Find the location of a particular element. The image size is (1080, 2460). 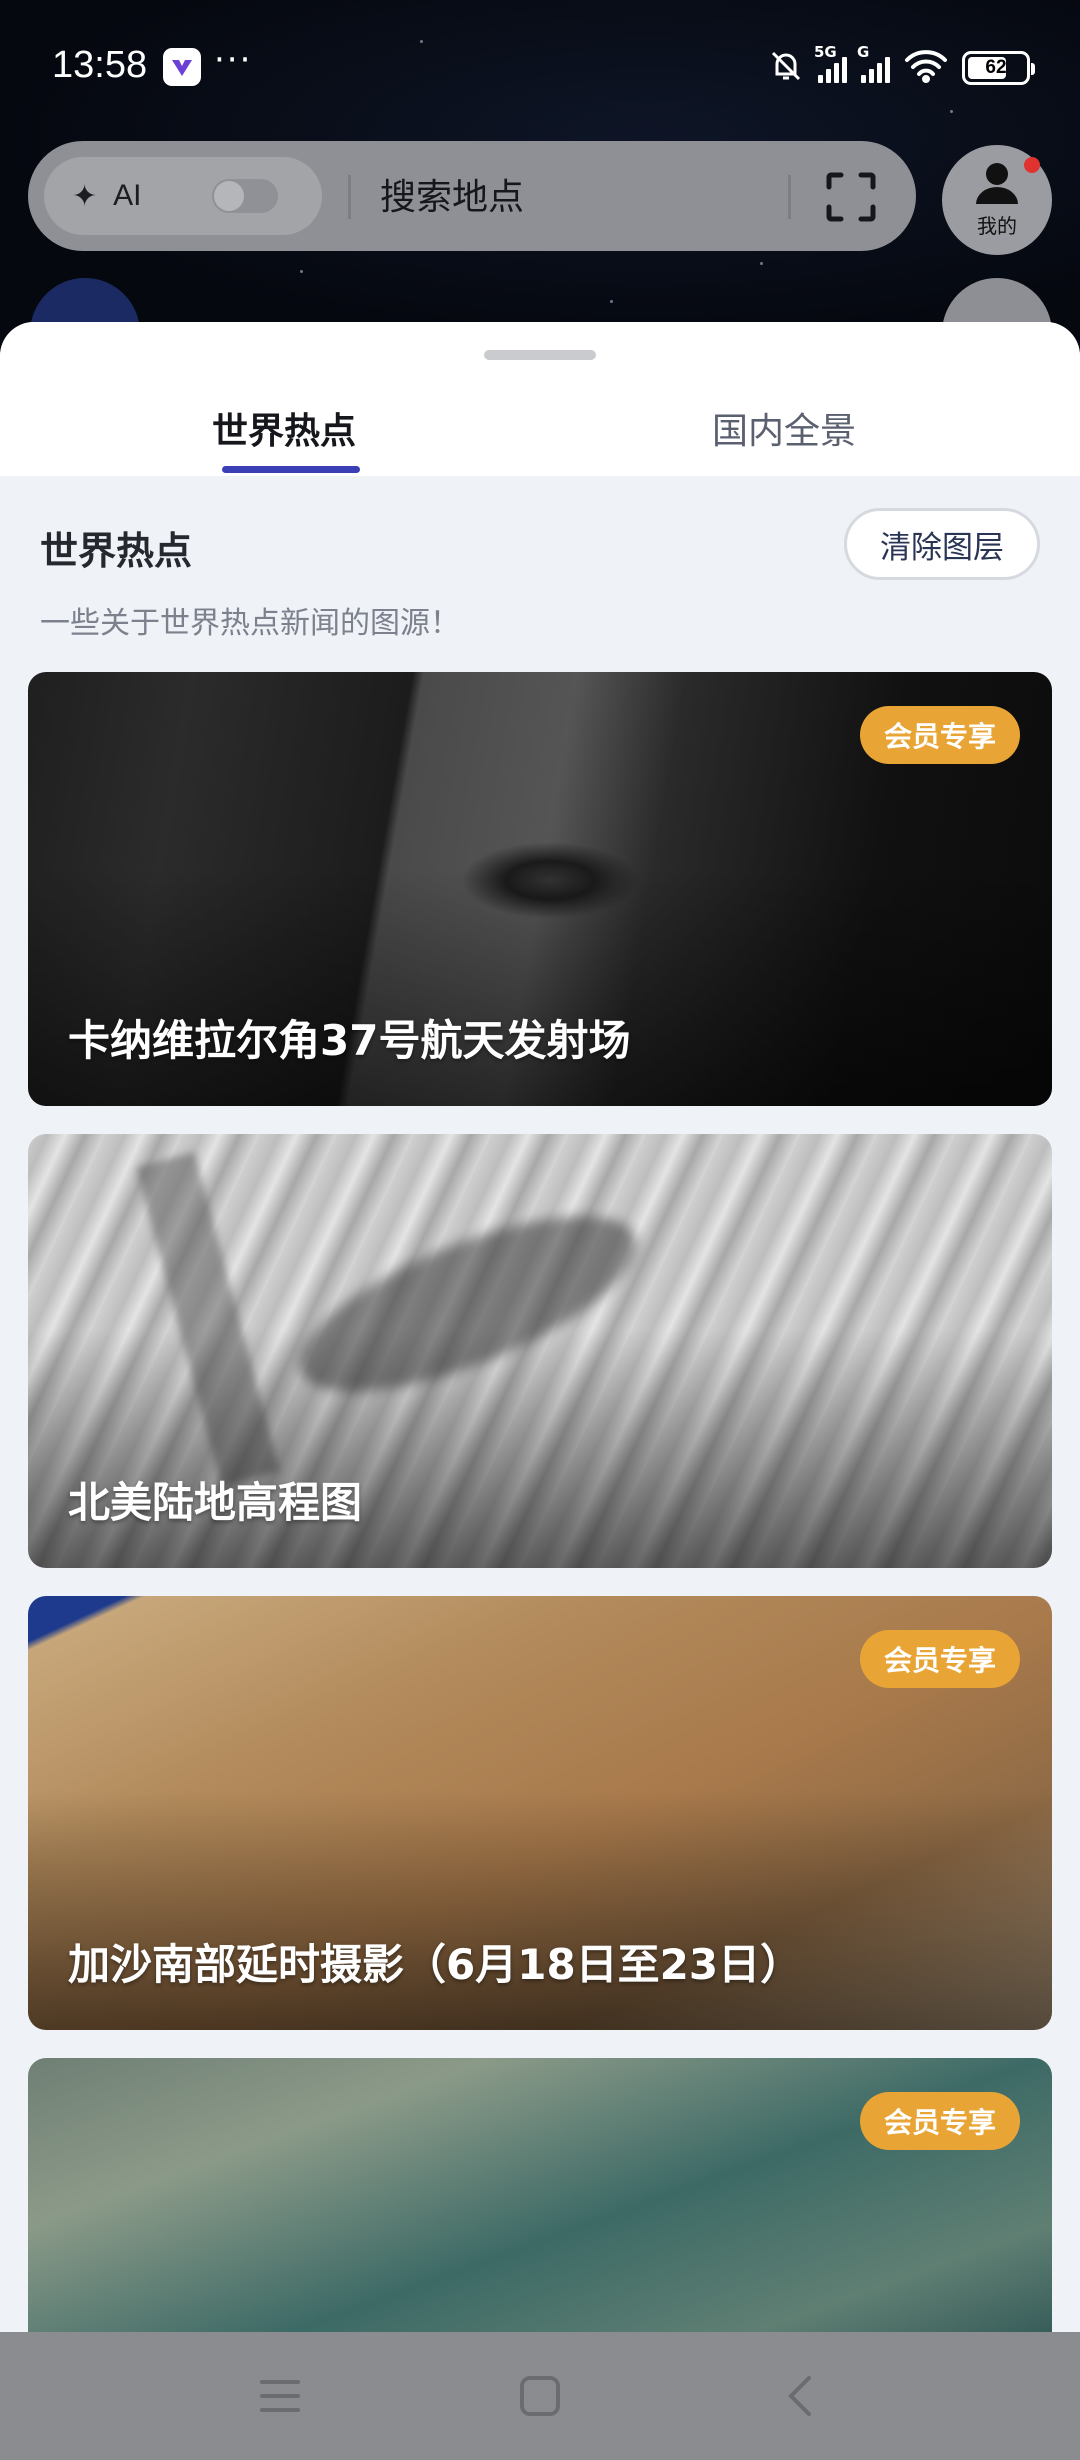

user-icon is located at coordinates (997, 185).